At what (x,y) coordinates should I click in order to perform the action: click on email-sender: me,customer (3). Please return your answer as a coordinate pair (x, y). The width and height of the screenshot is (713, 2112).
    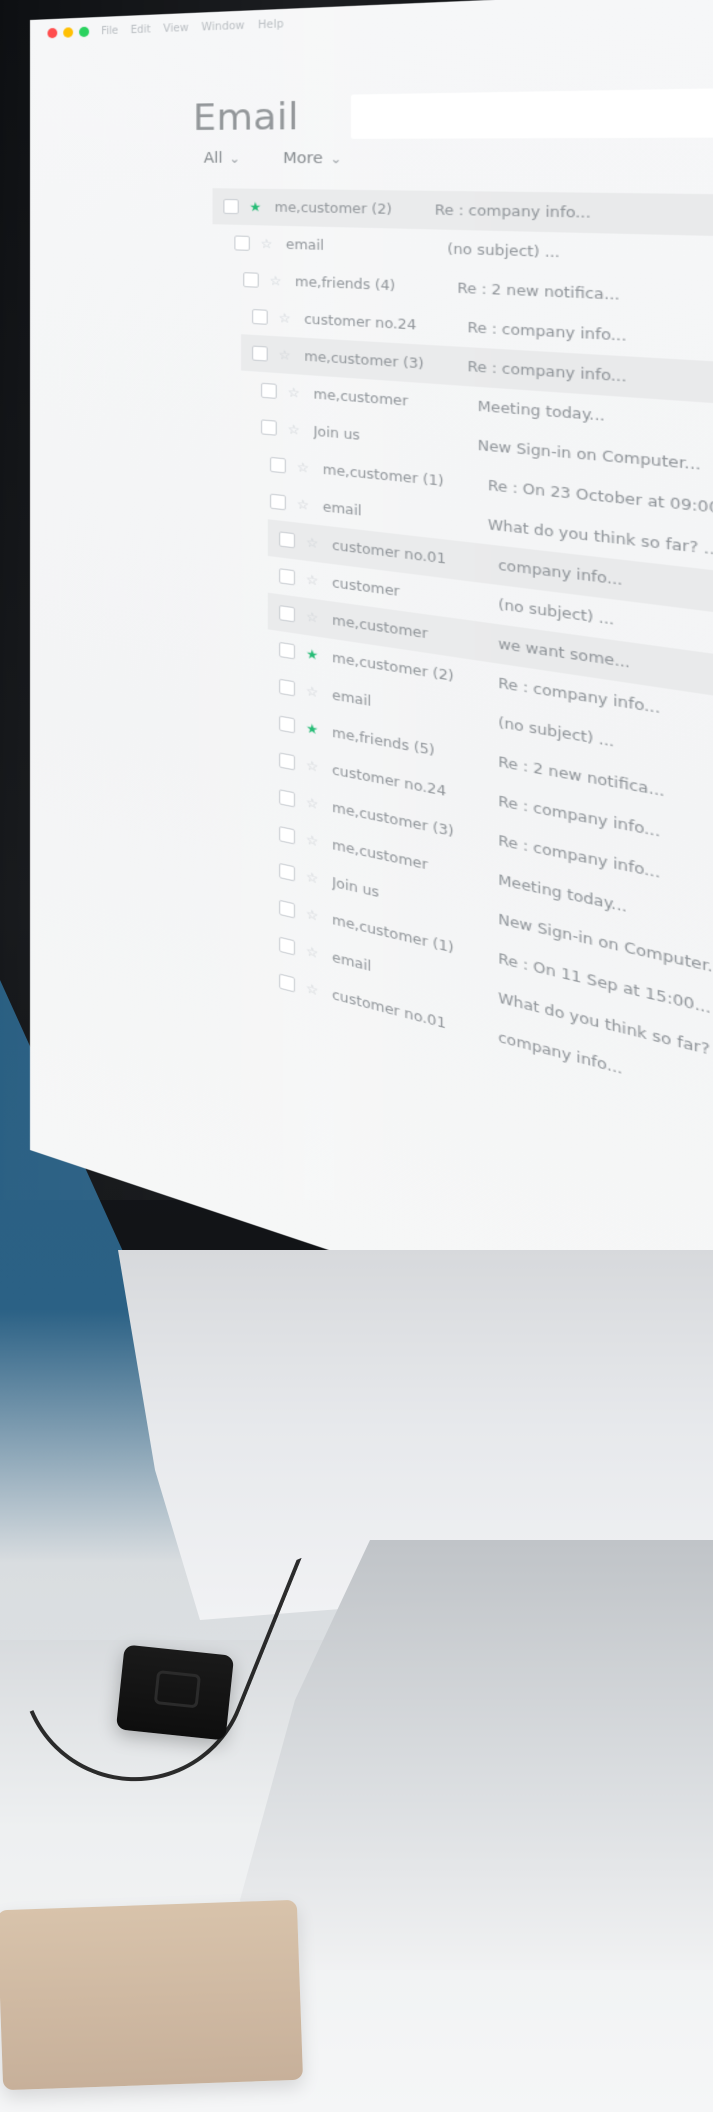
    Looking at the image, I should click on (364, 360).